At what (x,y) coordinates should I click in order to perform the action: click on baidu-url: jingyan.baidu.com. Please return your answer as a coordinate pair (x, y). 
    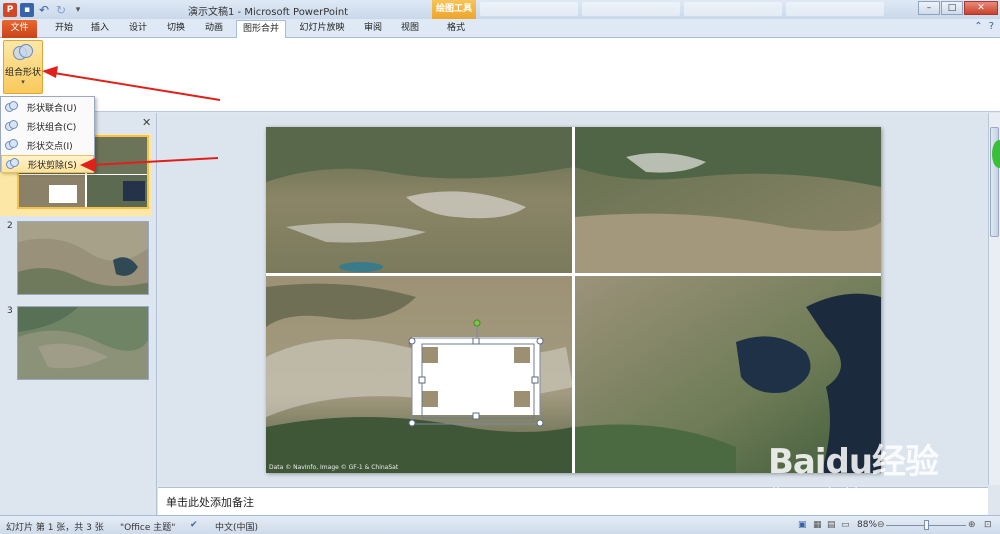
    Looking at the image, I should click on (837, 494).